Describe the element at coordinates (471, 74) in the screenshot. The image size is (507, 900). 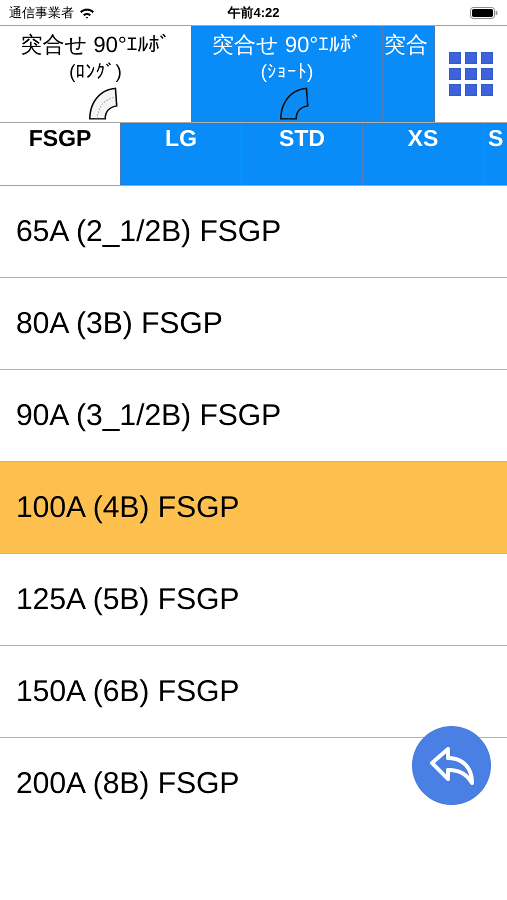
I see `grid-menu-icon` at that location.